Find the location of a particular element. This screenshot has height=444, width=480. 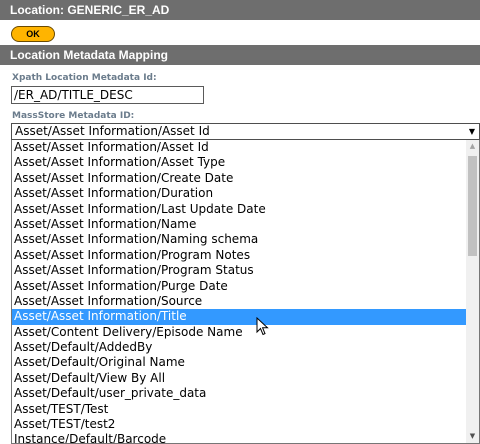

dropdown-option: Asset/Asset Information/Asset Id is located at coordinates (239, 147).